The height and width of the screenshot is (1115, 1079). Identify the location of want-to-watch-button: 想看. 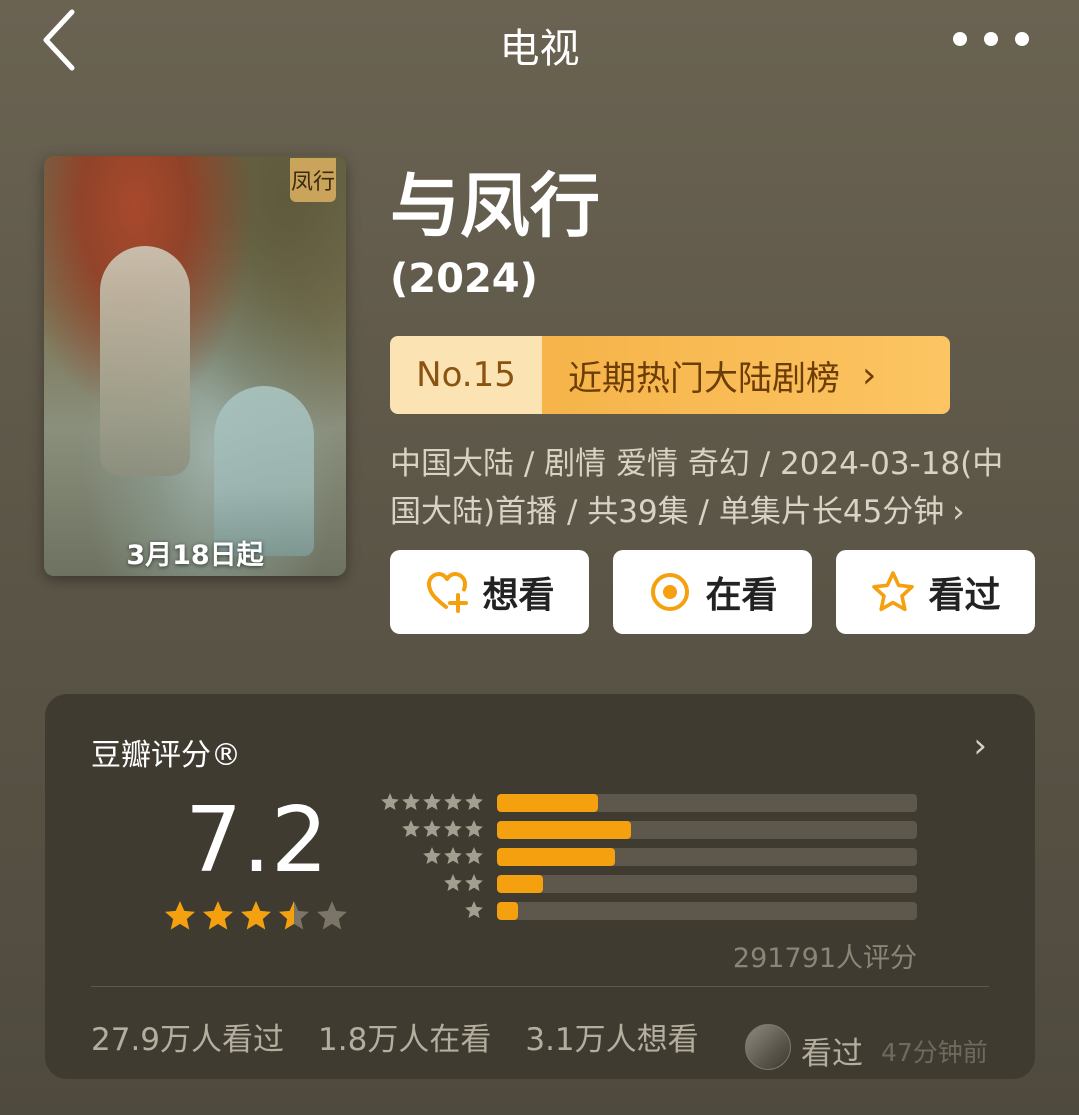
(489, 592).